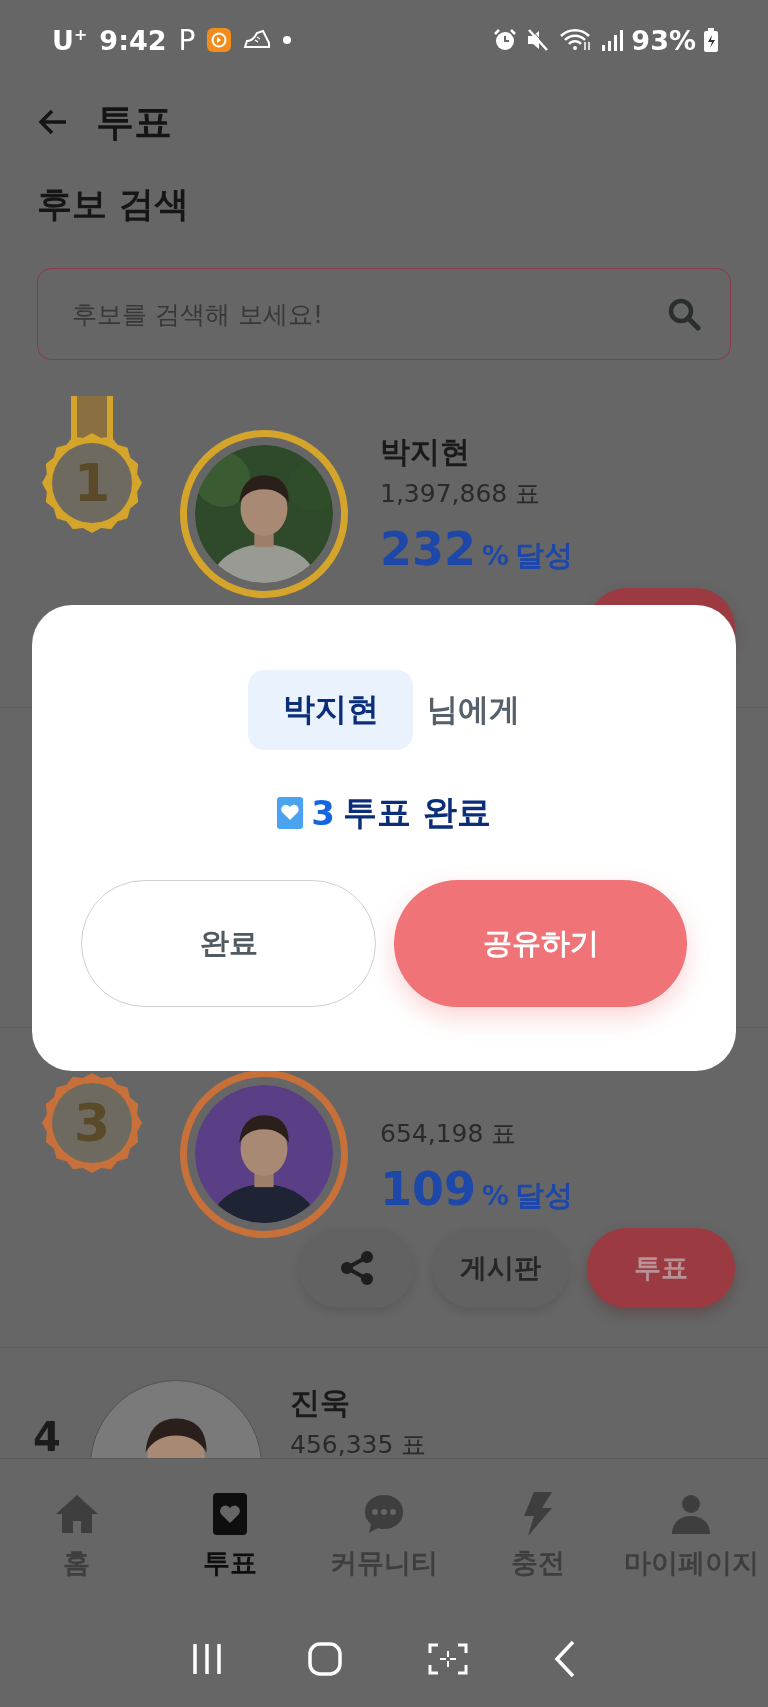 Image resolution: width=768 pixels, height=1707 pixels. What do you see at coordinates (70, 40) in the screenshot?
I see `carrier-label: U$^{+}$` at bounding box center [70, 40].